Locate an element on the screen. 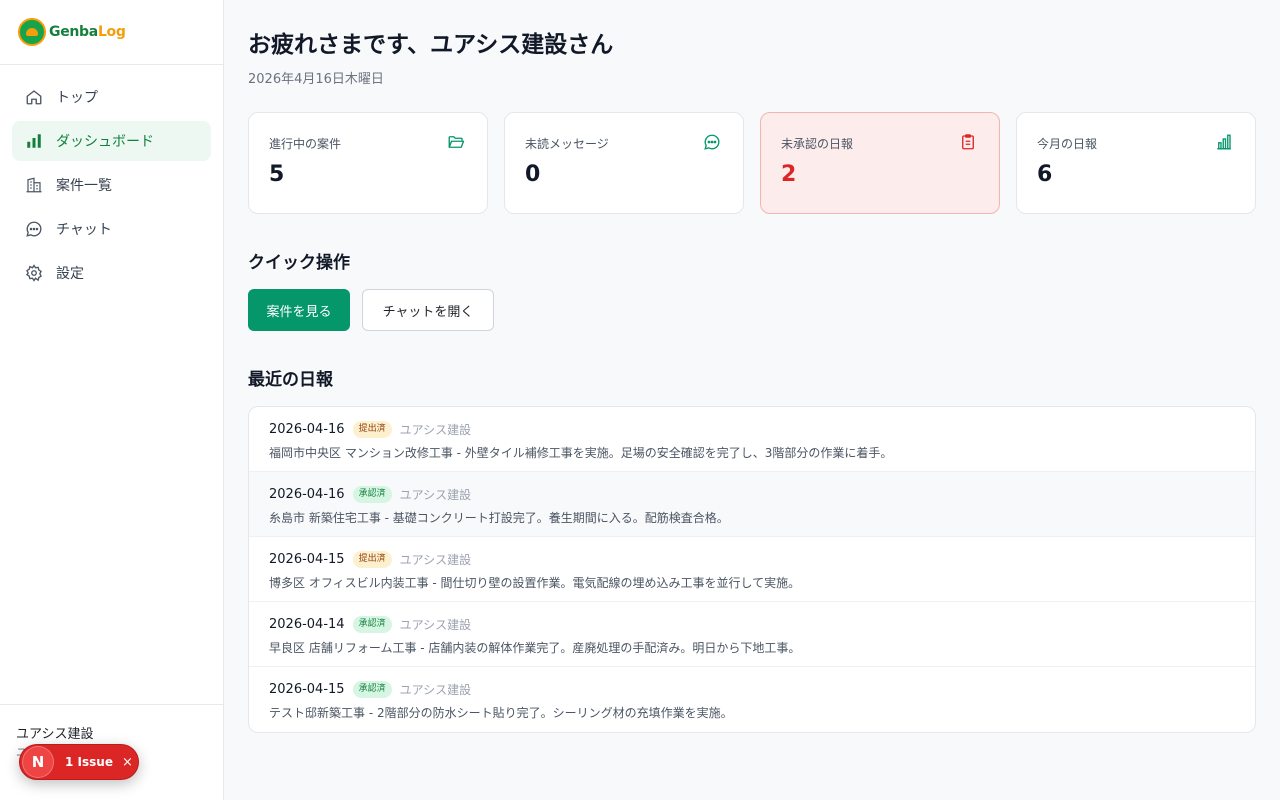 The height and width of the screenshot is (800, 1280). logo: GenbaLog is located at coordinates (111, 32).